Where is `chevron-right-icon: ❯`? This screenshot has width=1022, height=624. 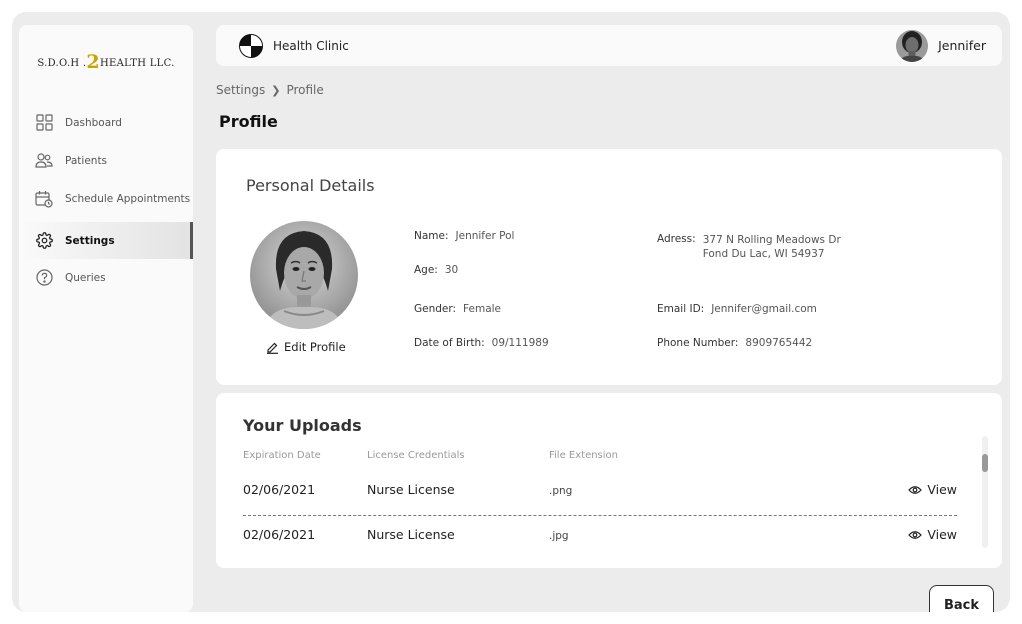 chevron-right-icon: ❯ is located at coordinates (276, 90).